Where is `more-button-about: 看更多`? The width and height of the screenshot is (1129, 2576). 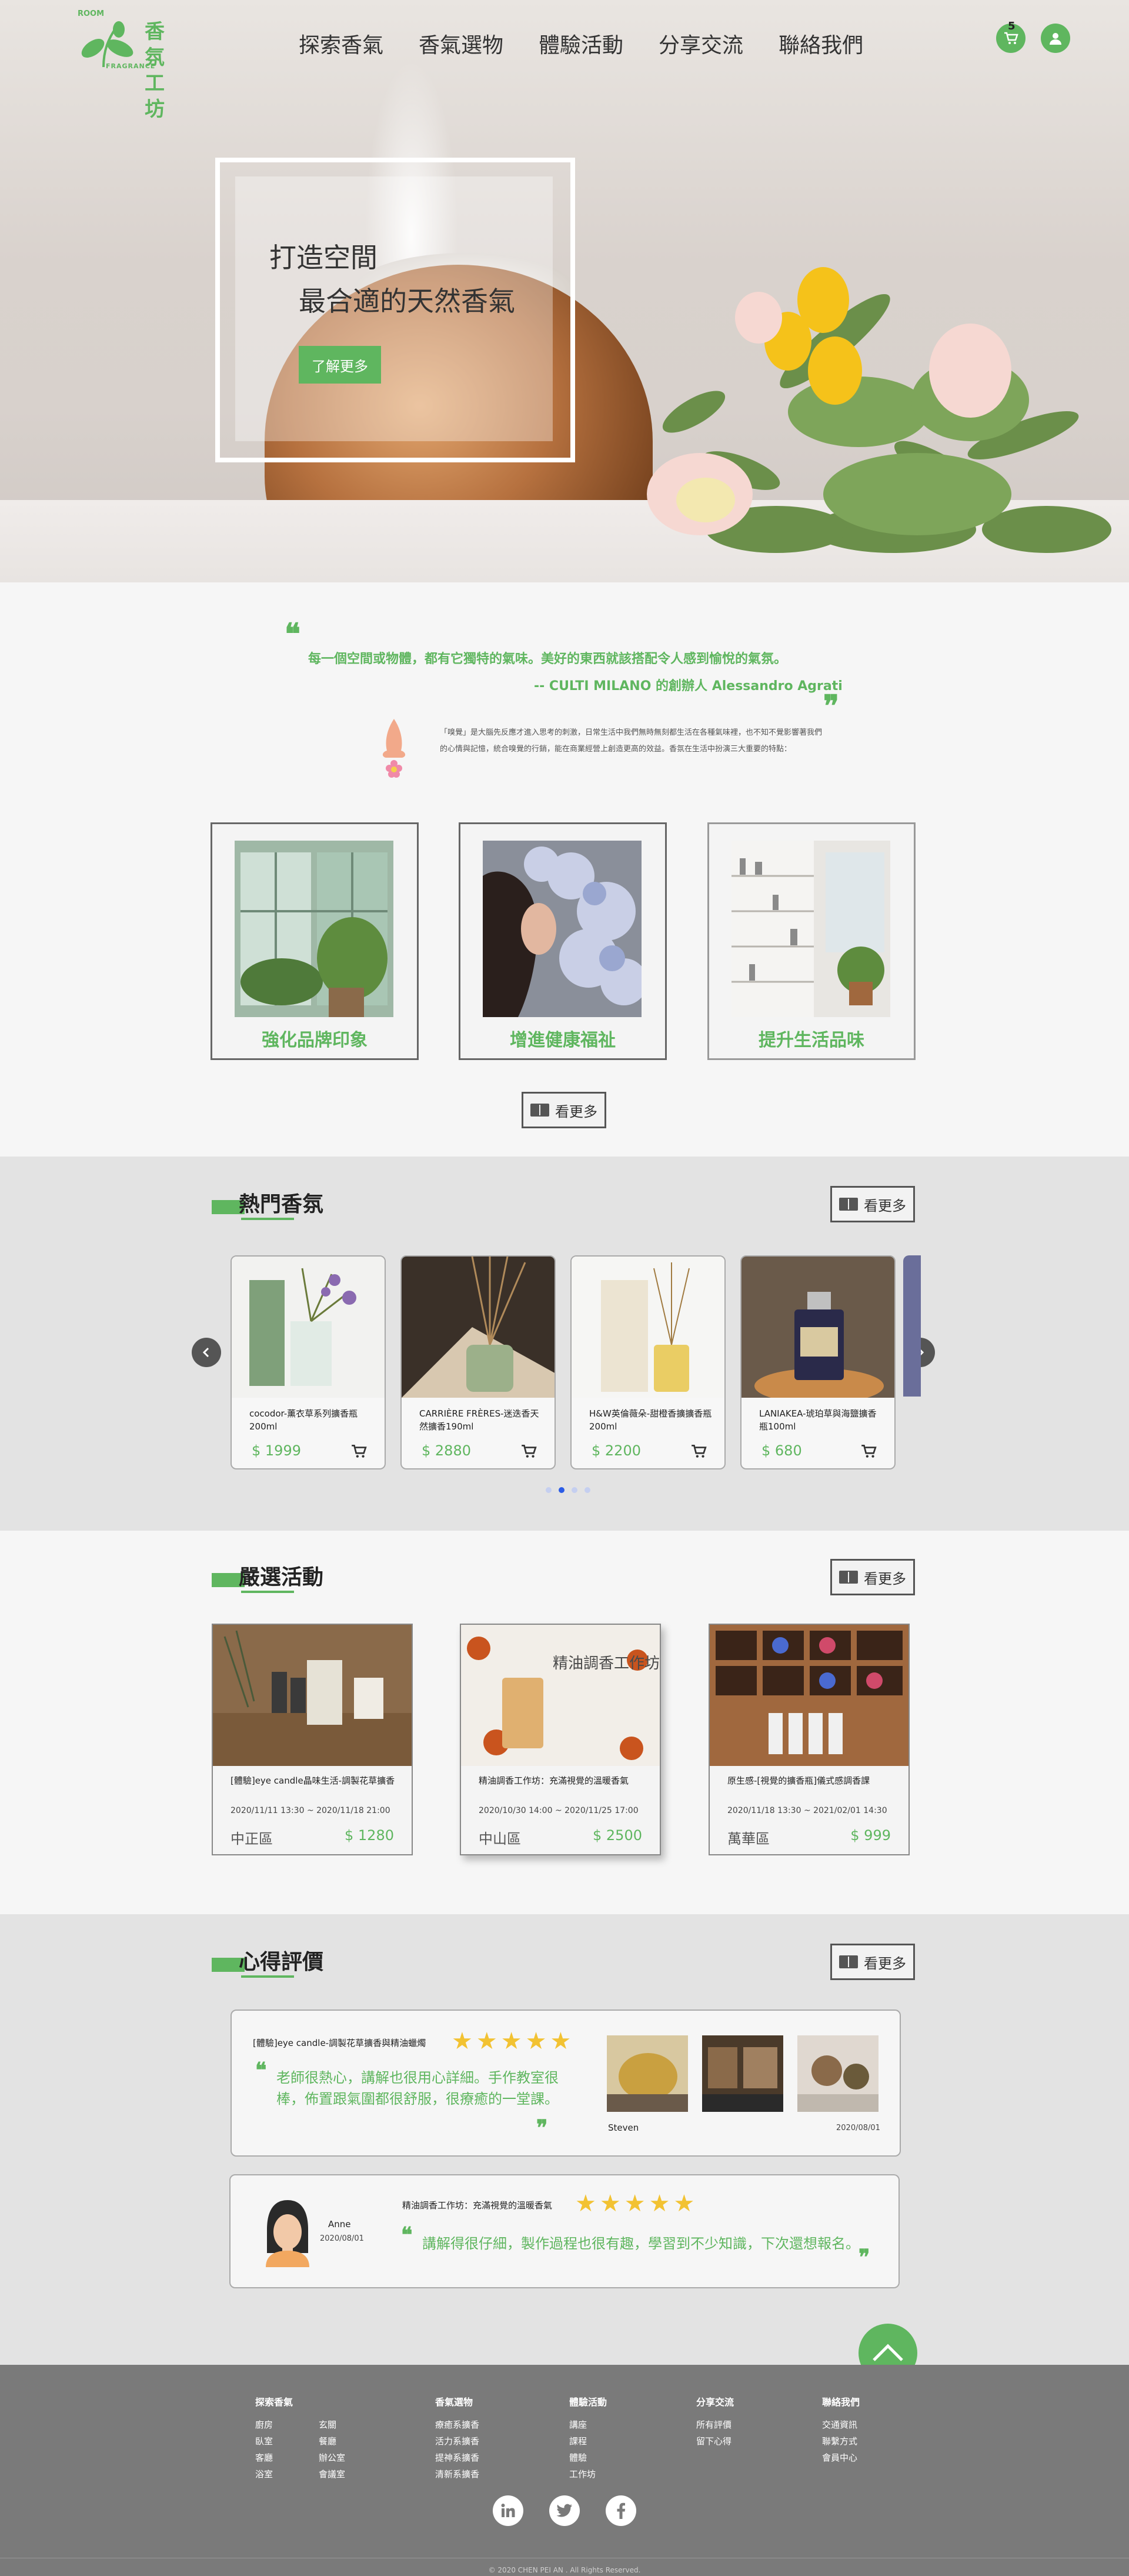
more-button-about: 看更多 is located at coordinates (564, 1110).